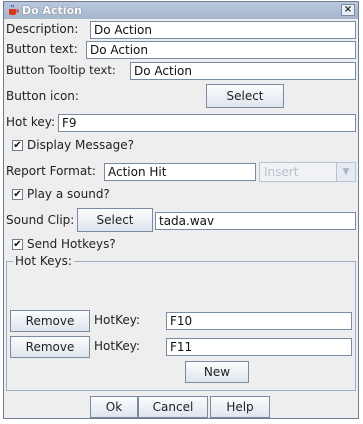 This screenshot has width=363, height=424. I want to click on display-message-label: Display Message?, so click(81, 145).